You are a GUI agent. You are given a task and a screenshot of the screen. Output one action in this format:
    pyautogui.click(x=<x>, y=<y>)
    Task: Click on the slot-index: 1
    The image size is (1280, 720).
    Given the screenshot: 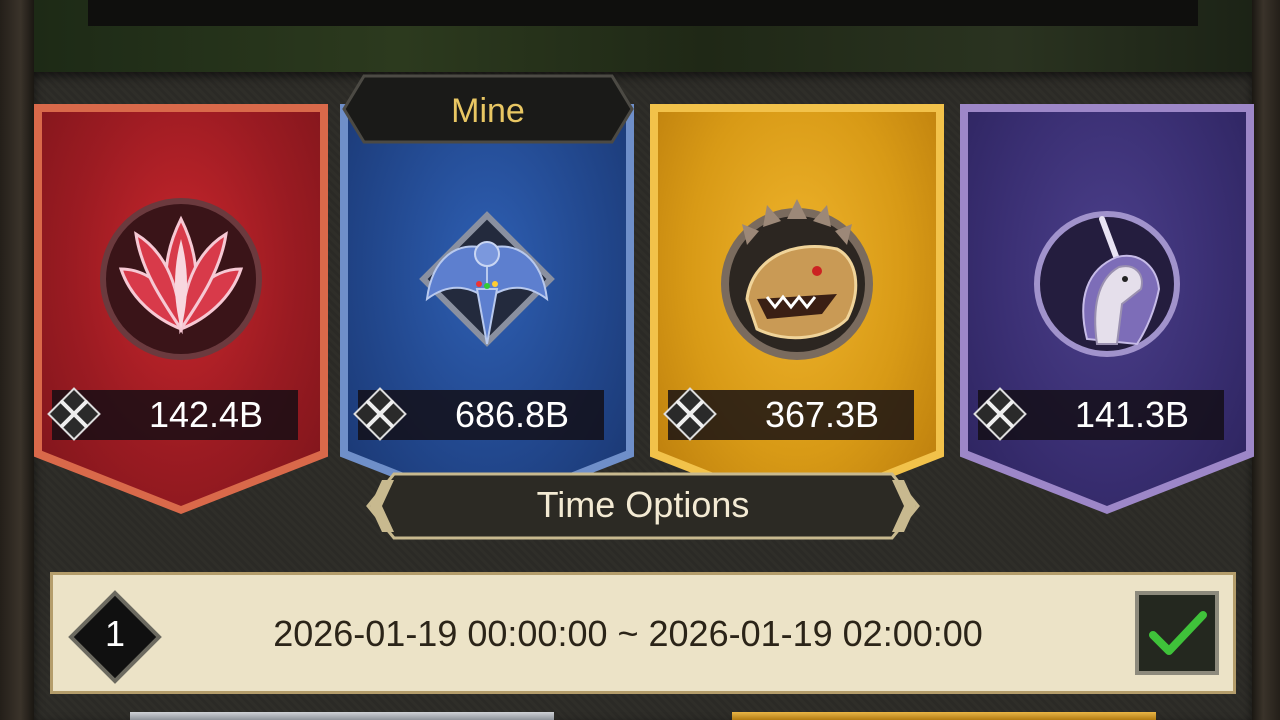 What is the action you would take?
    pyautogui.click(x=115, y=633)
    